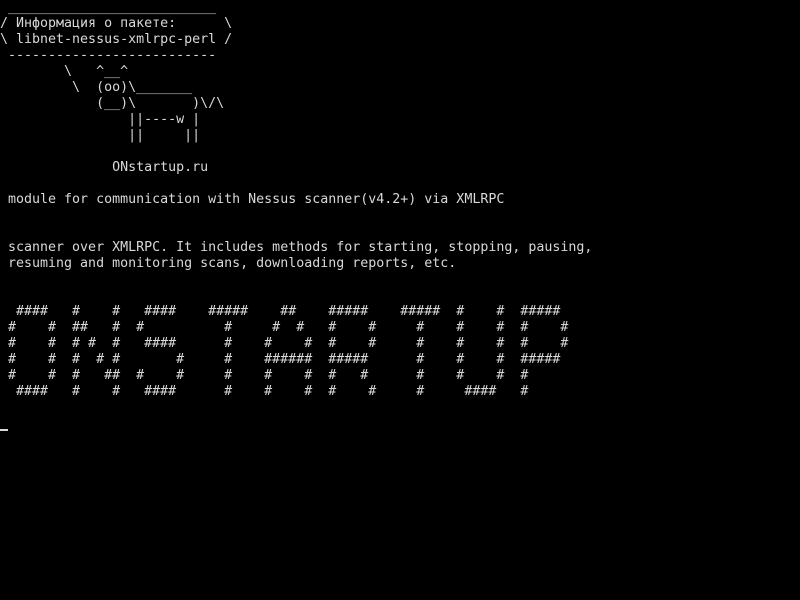 This screenshot has height=600, width=800. I want to click on cowsay-bubble-title: / Информация о пакете: \, so click(116, 23).